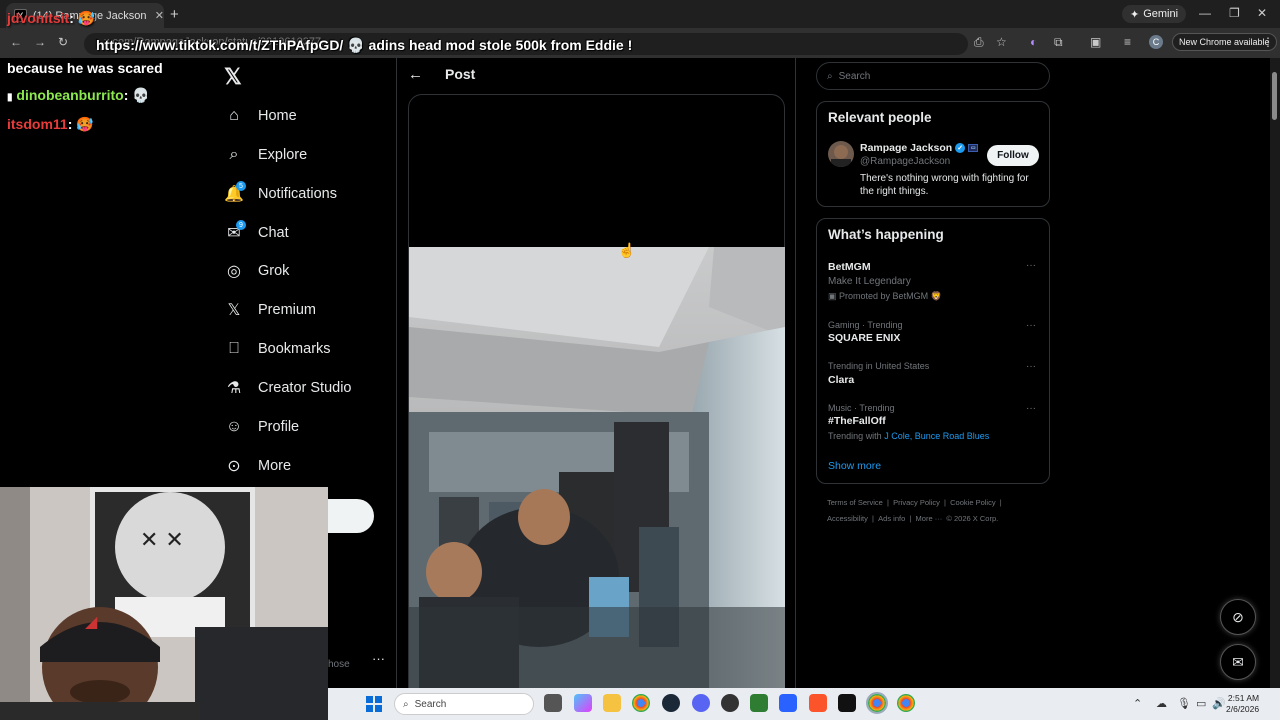 This screenshot has width=1280, height=720. What do you see at coordinates (553, 703) in the screenshot?
I see `task-view-icon` at bounding box center [553, 703].